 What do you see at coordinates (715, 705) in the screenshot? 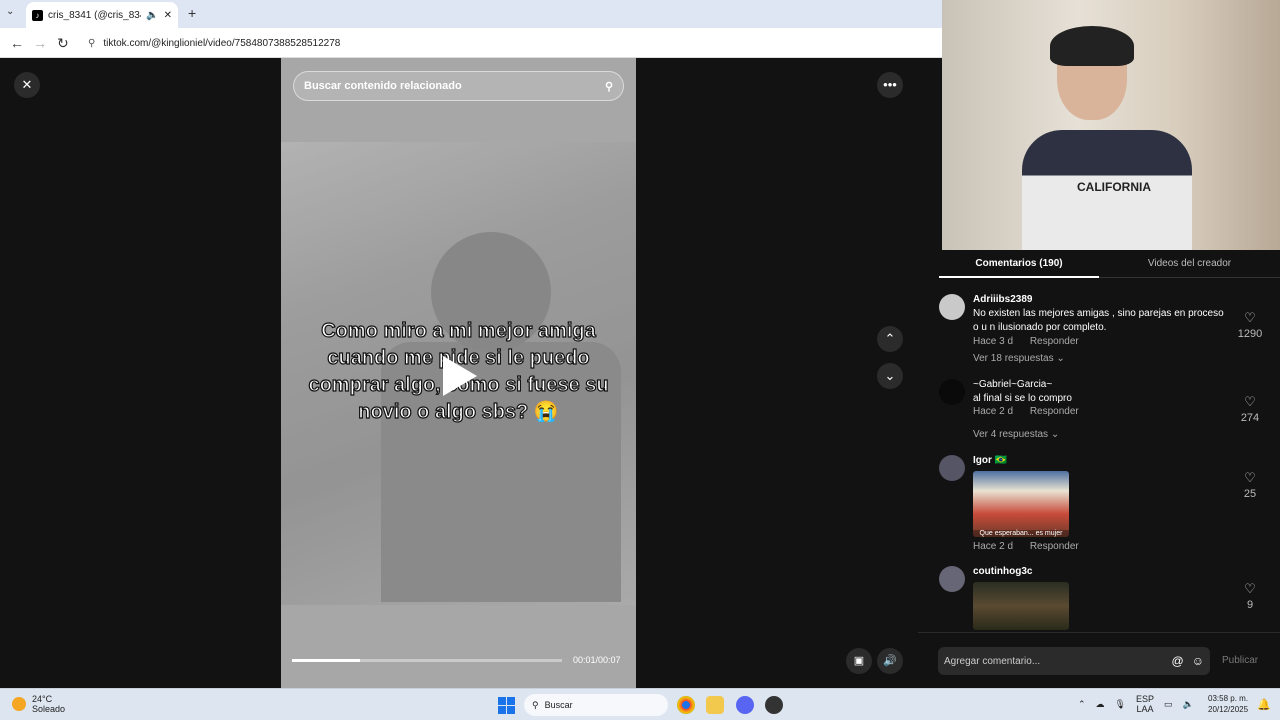
I see `file-explorer-icon` at bounding box center [715, 705].